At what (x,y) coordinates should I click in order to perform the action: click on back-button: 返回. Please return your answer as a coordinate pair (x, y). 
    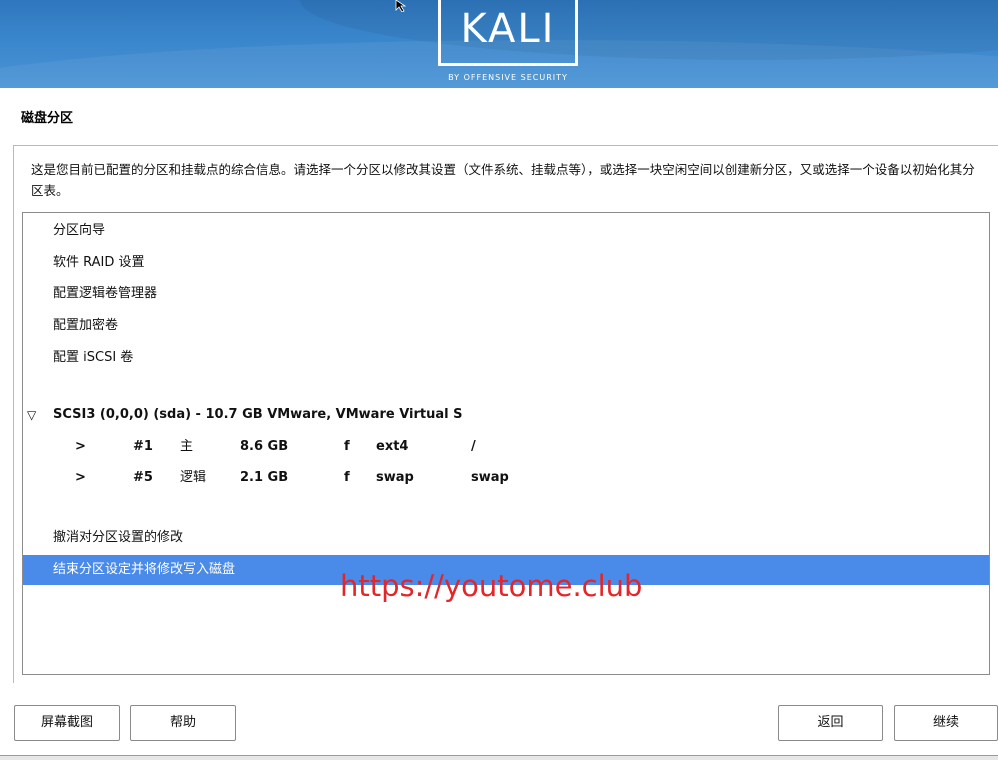
    Looking at the image, I should click on (830, 723).